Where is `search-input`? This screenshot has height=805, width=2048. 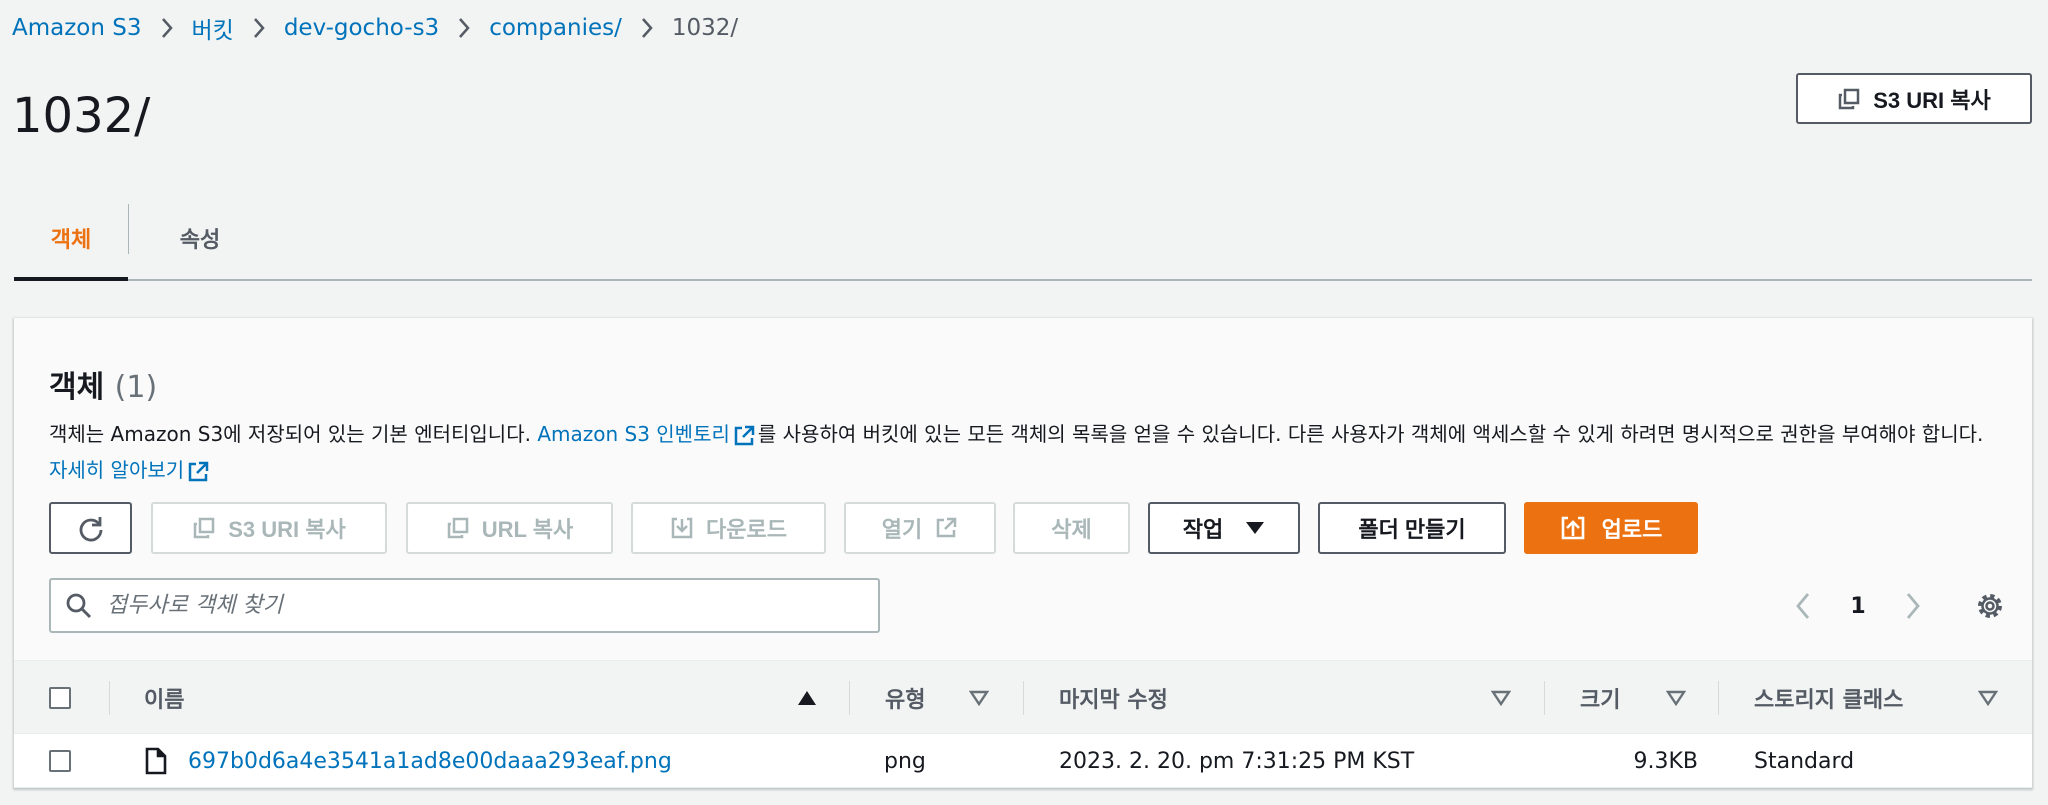 search-input is located at coordinates (457, 605).